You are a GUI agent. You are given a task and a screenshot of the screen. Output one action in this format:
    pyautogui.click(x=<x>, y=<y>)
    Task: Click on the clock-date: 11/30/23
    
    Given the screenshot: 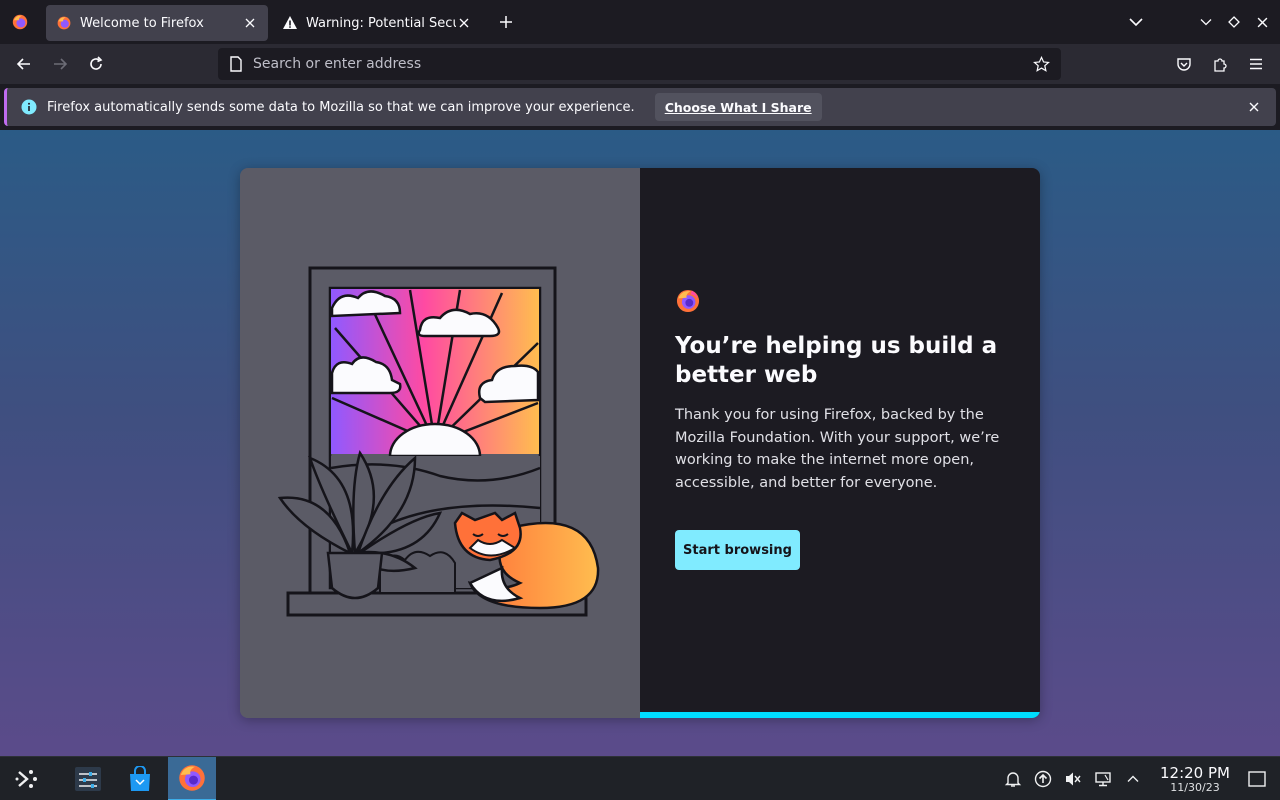 What is the action you would take?
    pyautogui.click(x=1195, y=787)
    